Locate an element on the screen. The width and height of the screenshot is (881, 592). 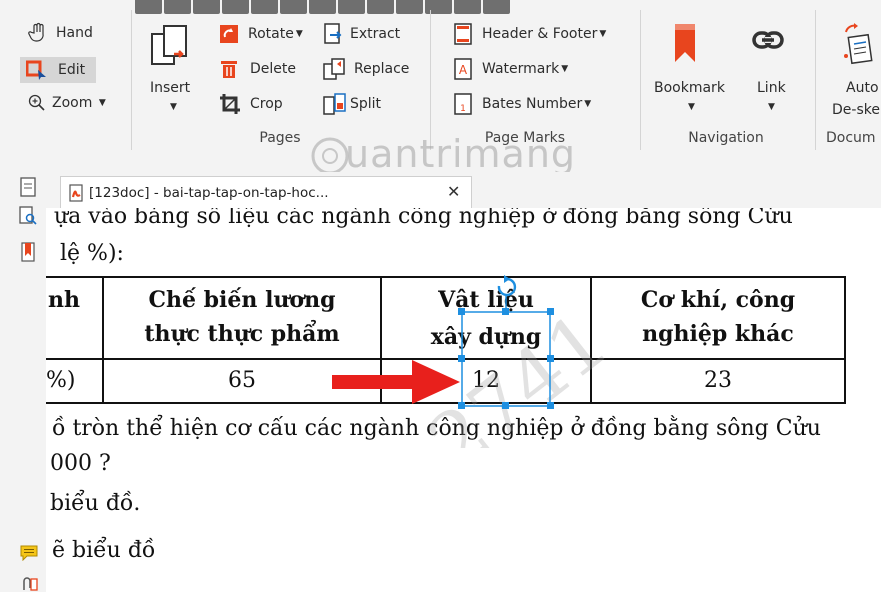
replace-icon is located at coordinates (334, 69).